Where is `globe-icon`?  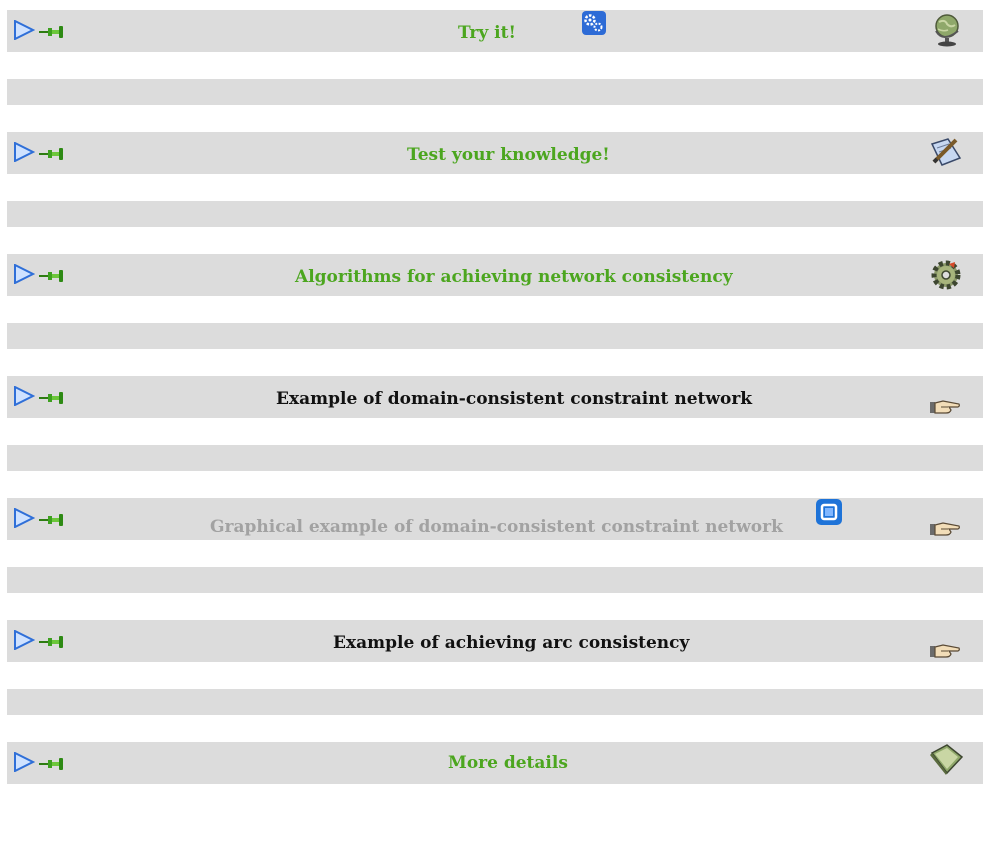 globe-icon is located at coordinates (947, 30).